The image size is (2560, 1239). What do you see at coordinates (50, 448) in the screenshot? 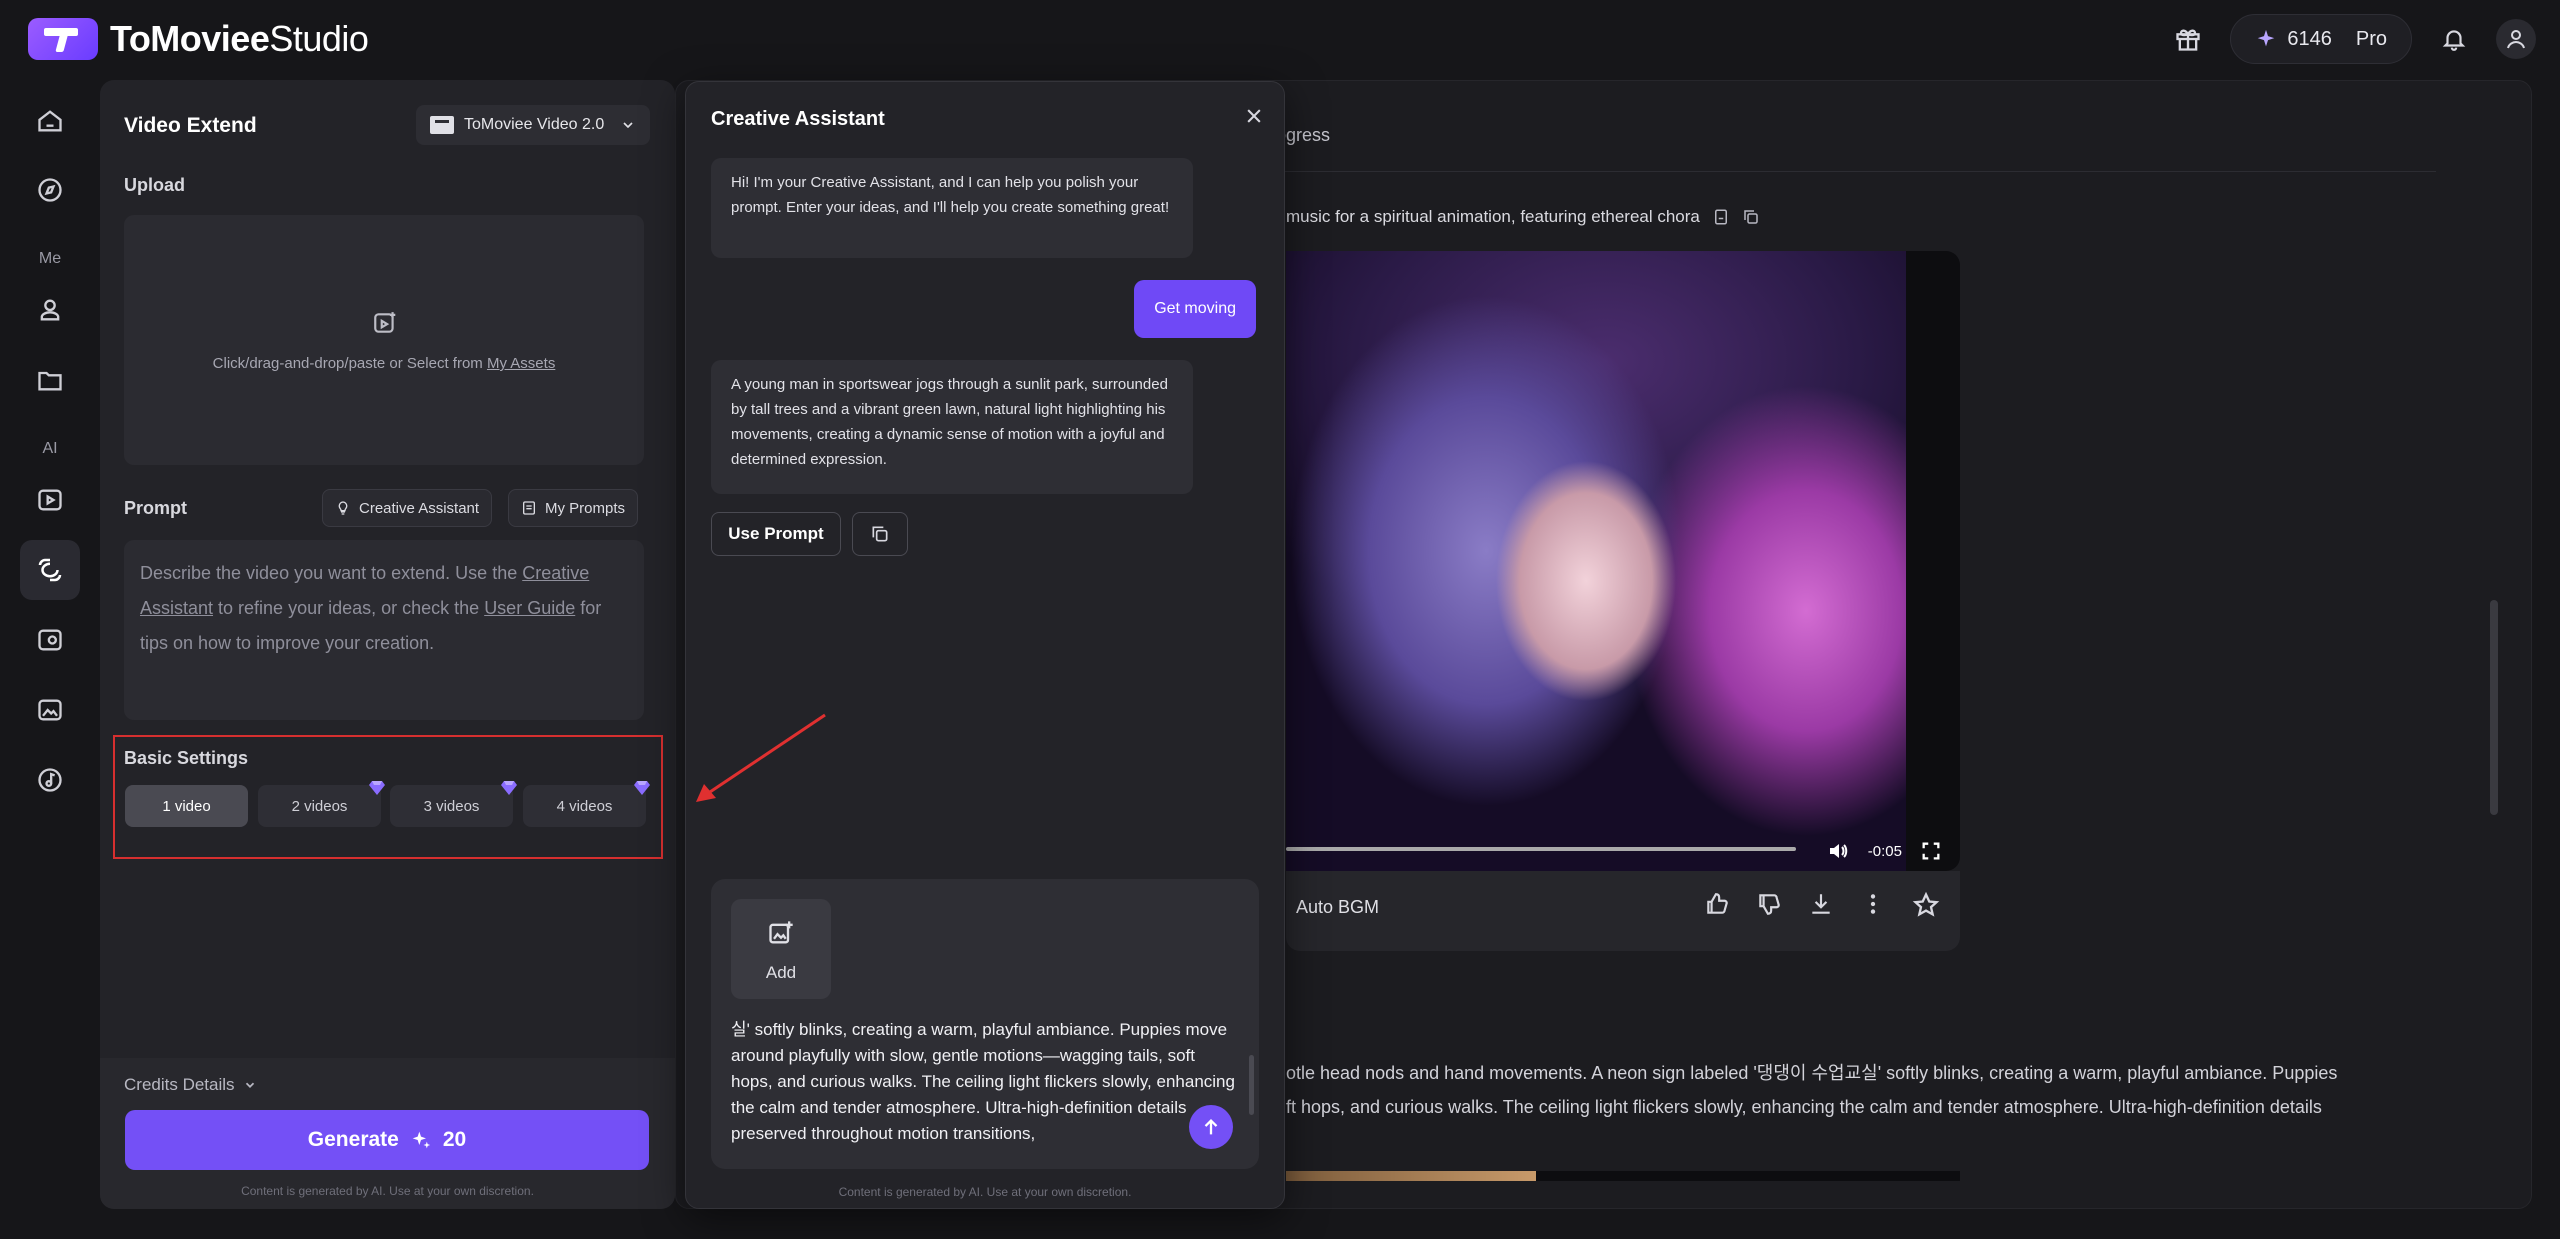
I see `rail-section-ai: AI` at bounding box center [50, 448].